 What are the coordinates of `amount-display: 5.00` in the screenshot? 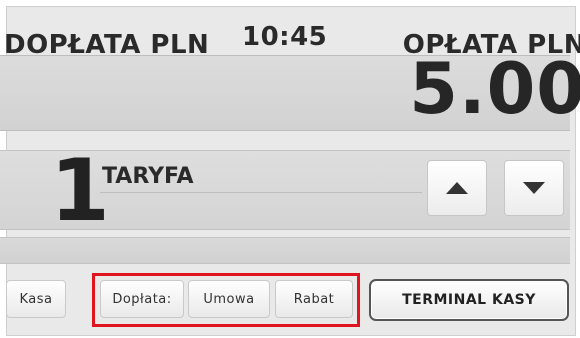 It's located at (494, 89).